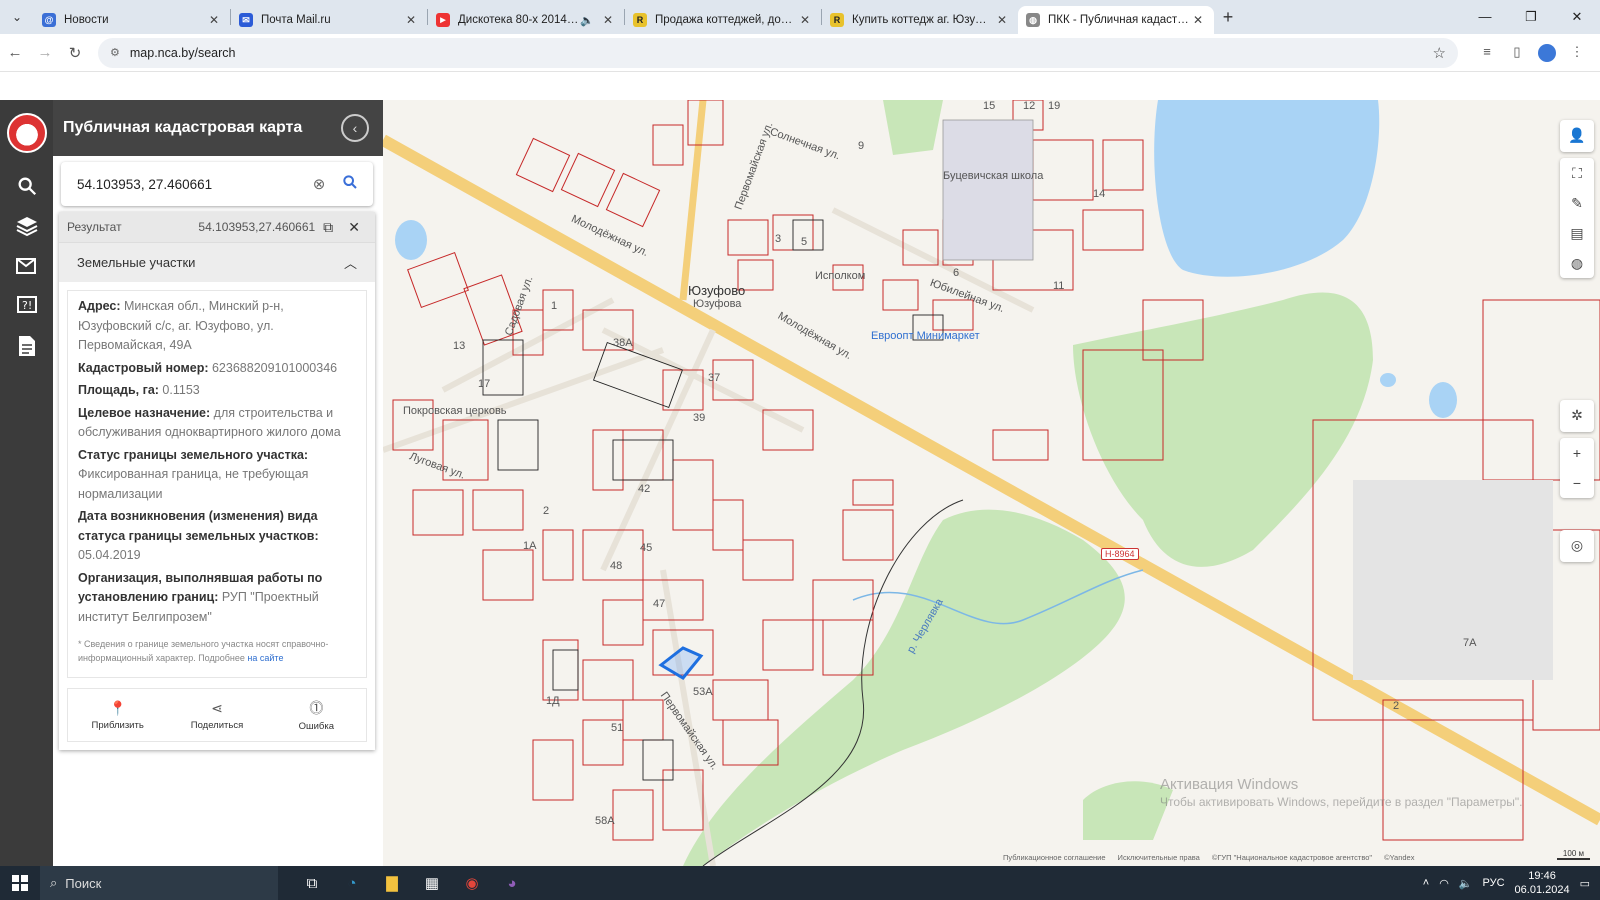  What do you see at coordinates (316, 726) in the screenshot?
I see `error-label: Ошибка` at bounding box center [316, 726].